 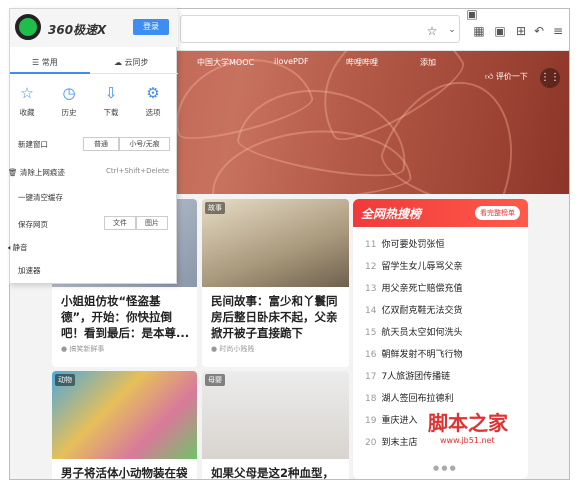 I want to click on hot-item: 17 7人旅游团传播链, so click(x=407, y=375).